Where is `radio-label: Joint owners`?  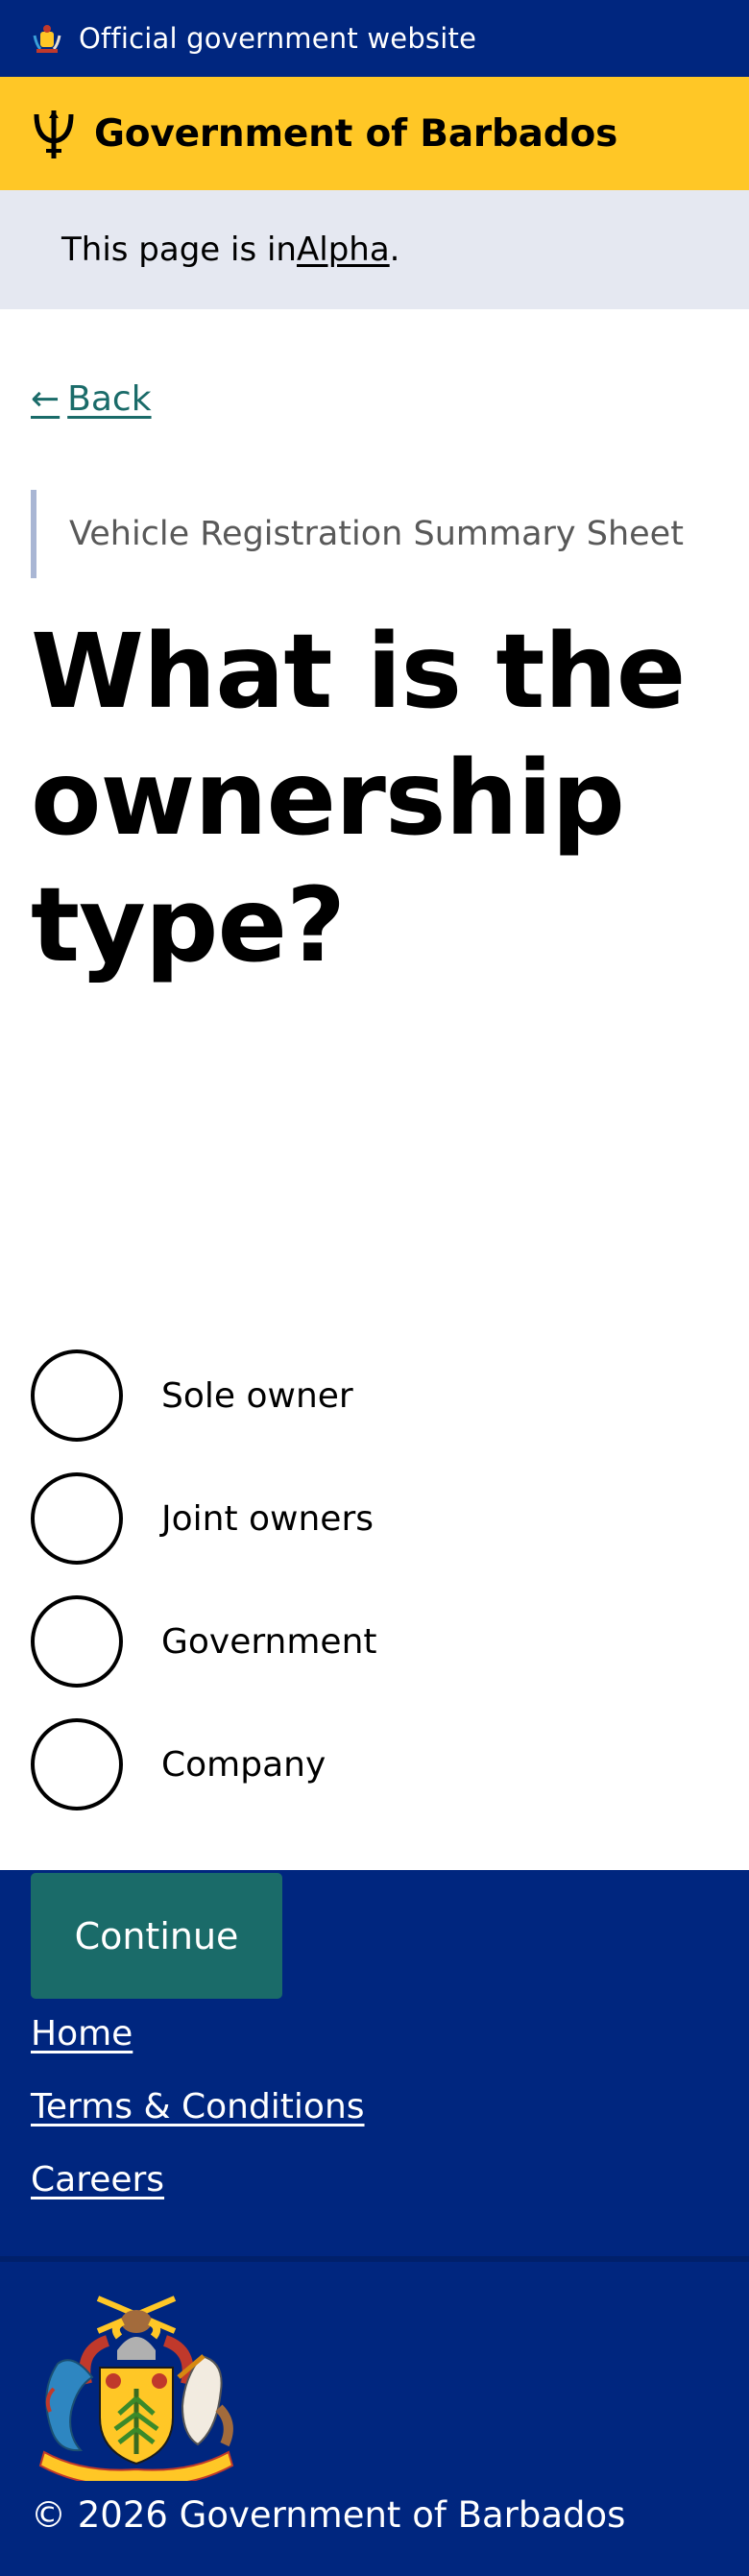
radio-label: Joint owners is located at coordinates (268, 1519).